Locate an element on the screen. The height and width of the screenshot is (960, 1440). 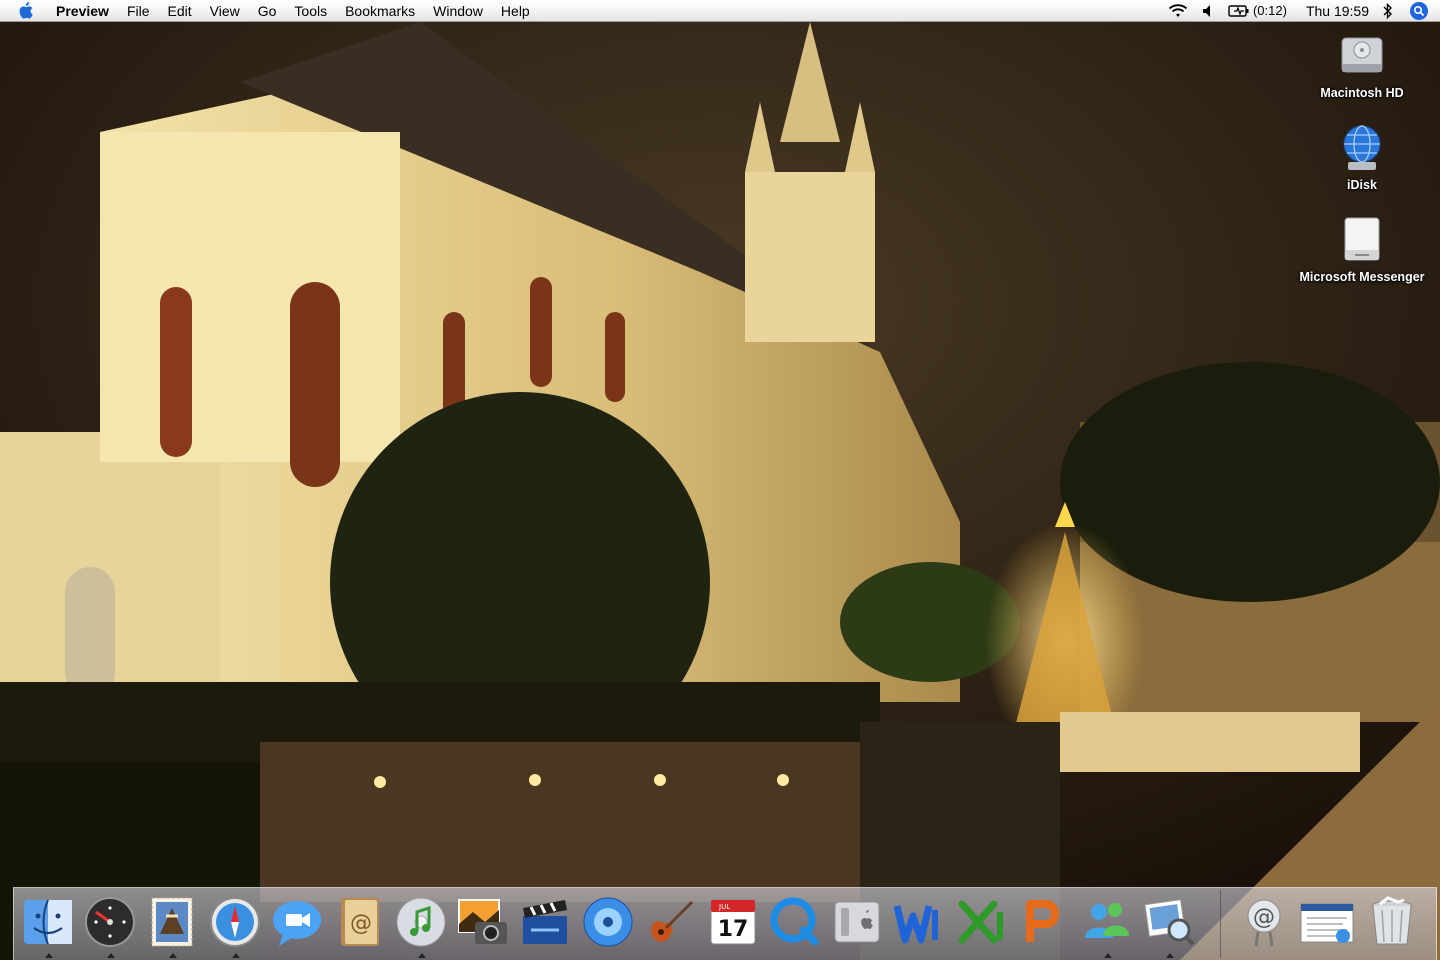
ichat-icon is located at coordinates (297, 923).